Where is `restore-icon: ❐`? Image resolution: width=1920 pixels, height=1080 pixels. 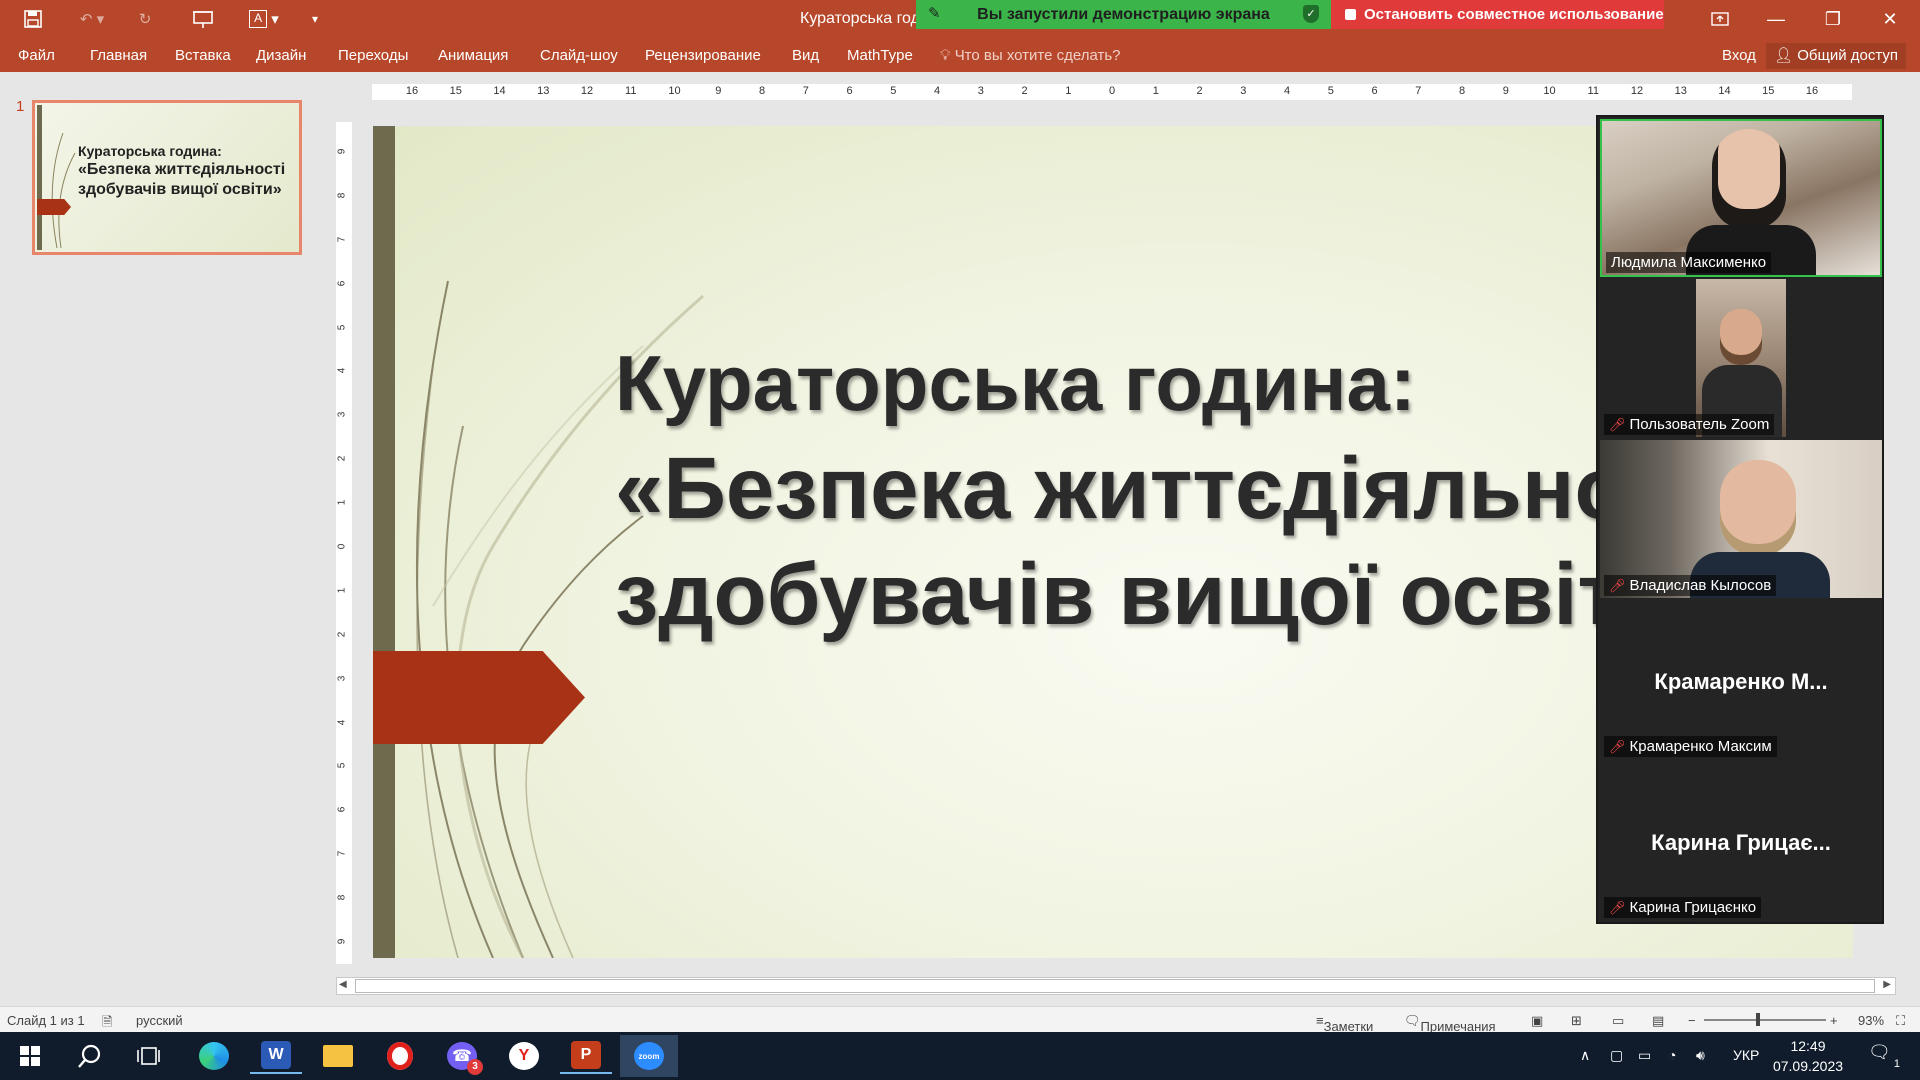
restore-icon: ❐ is located at coordinates (1833, 19).